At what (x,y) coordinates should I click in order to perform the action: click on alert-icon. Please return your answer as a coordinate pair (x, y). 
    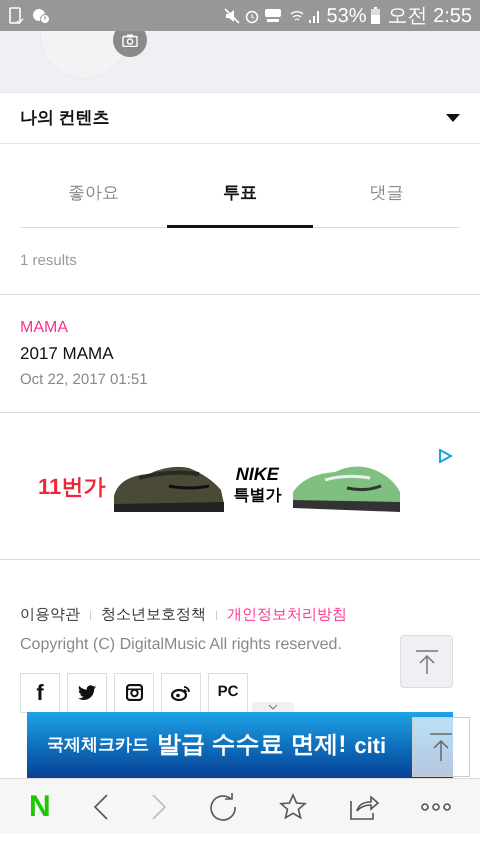
    Looking at the image, I should click on (41, 15).